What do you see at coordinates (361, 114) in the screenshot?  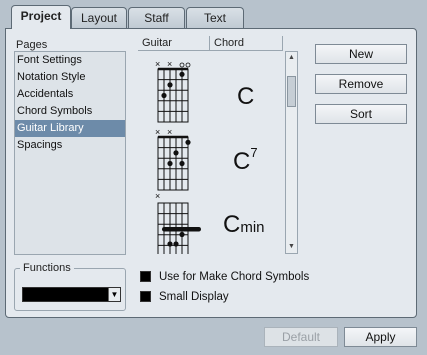 I see `sort-button: Sort` at bounding box center [361, 114].